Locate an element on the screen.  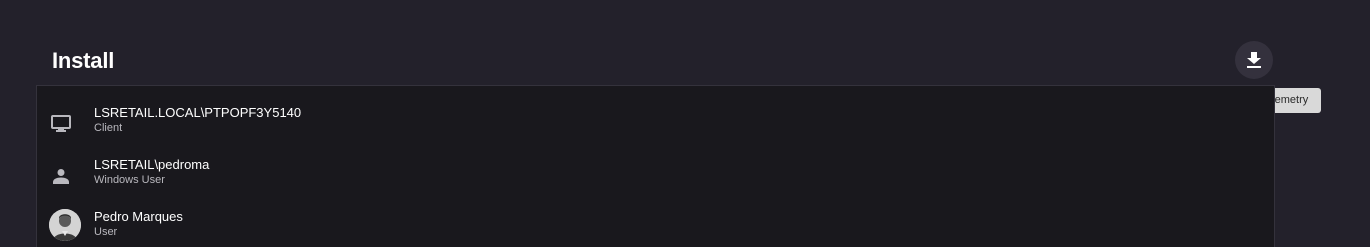
windows-user-name: LSRETAIL\pedroma is located at coordinates (152, 164).